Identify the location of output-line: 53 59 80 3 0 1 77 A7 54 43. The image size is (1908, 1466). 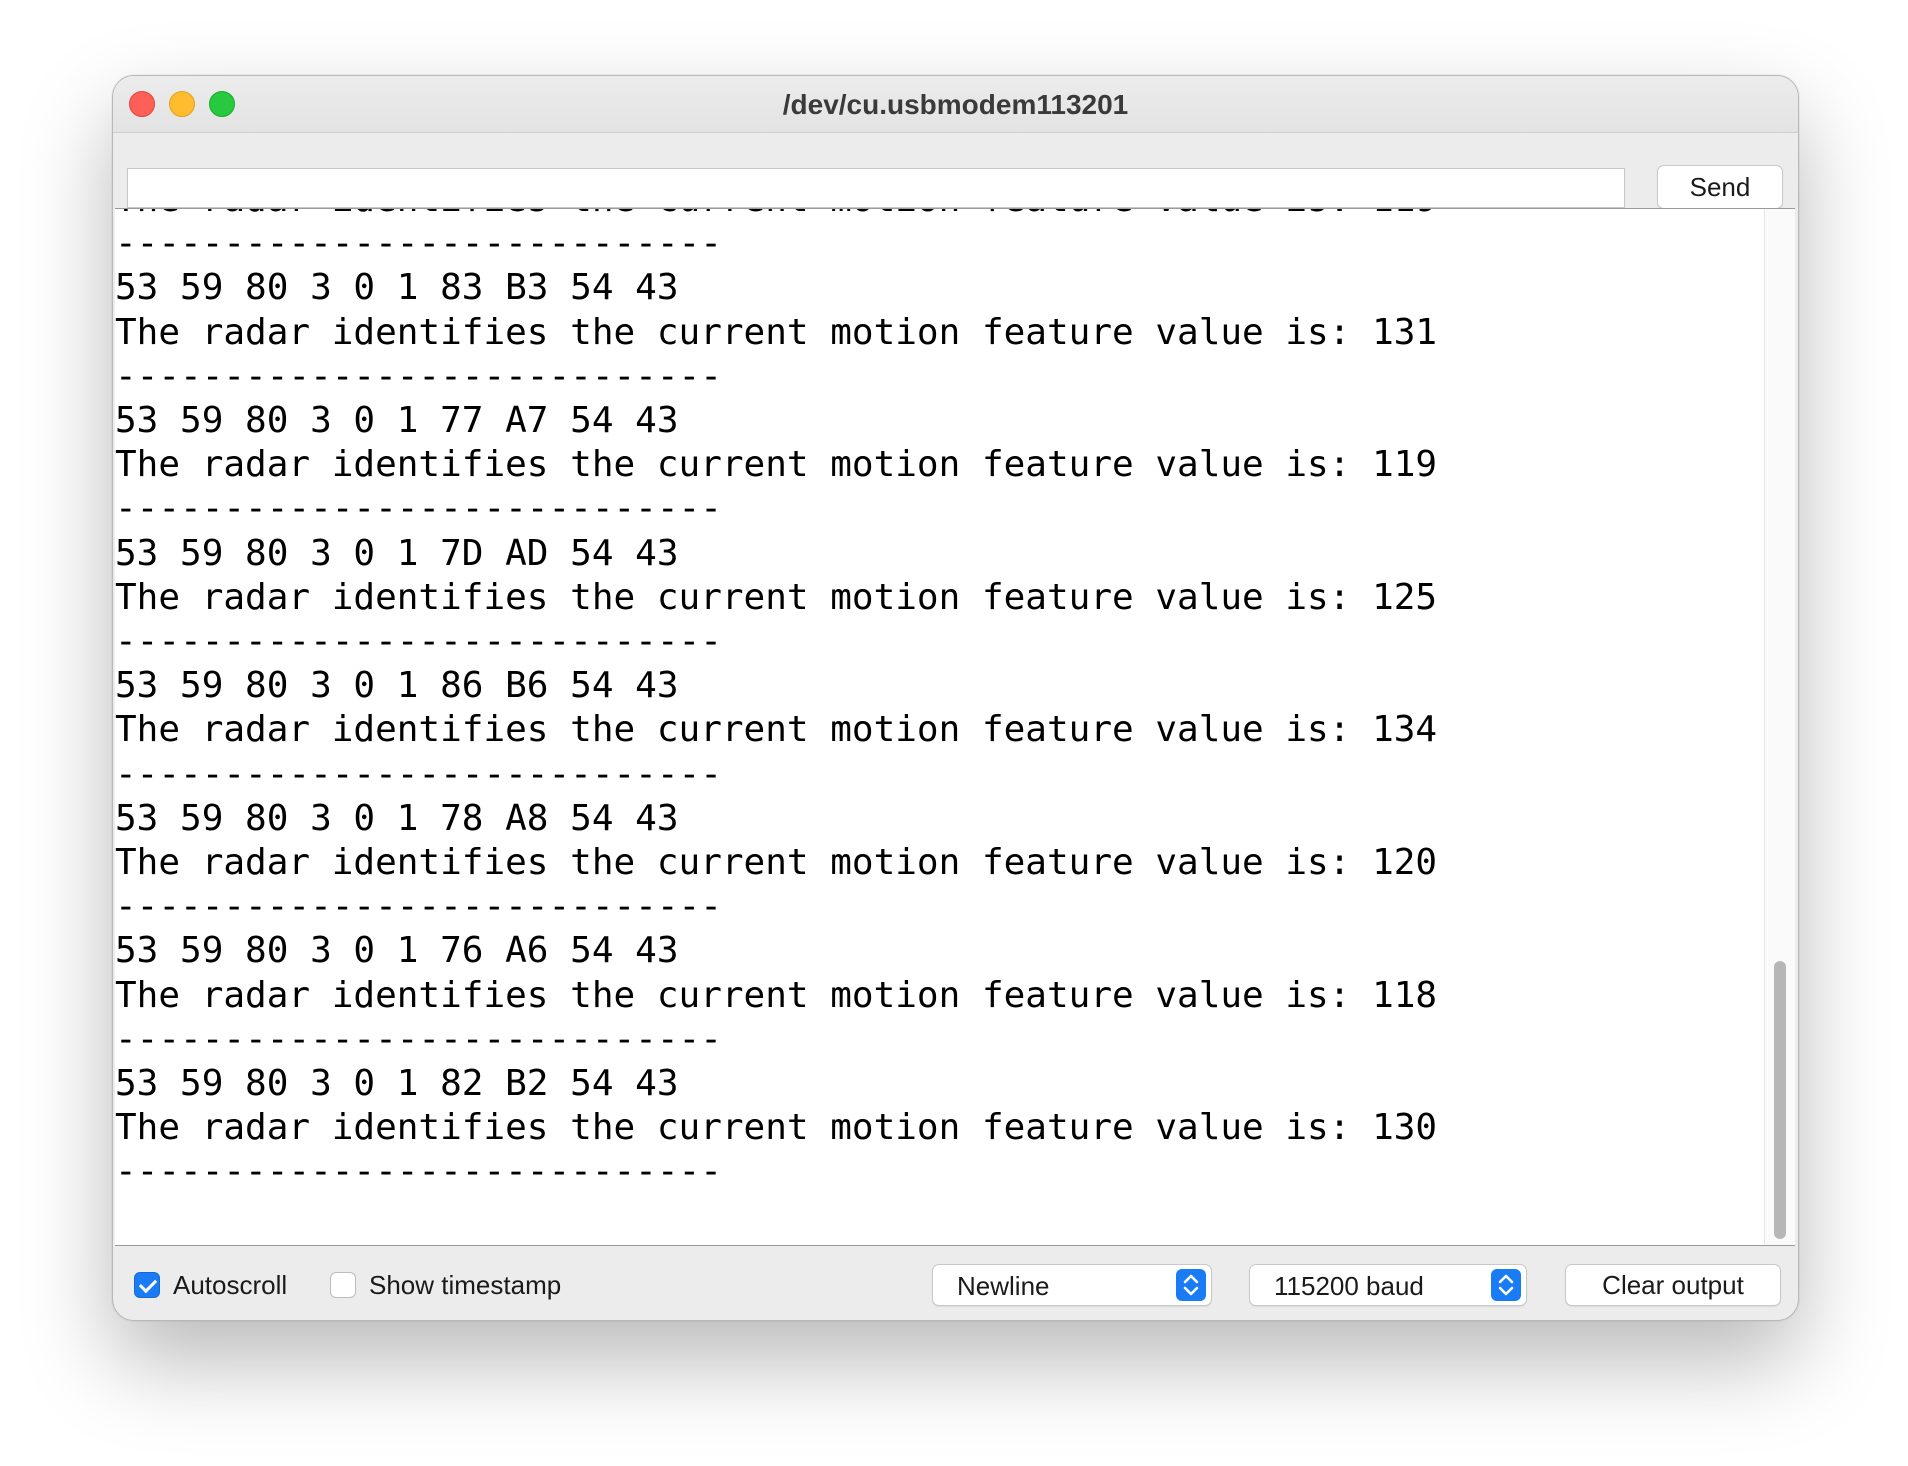
(397, 421).